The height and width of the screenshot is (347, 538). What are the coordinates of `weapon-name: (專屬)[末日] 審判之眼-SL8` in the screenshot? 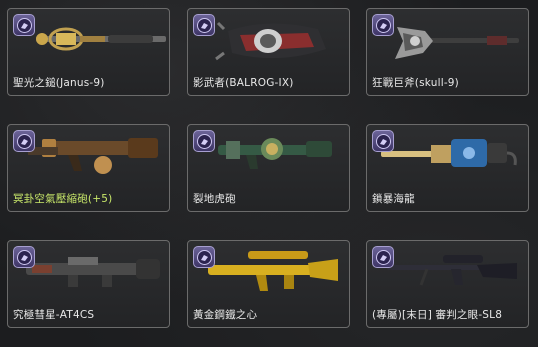 It's located at (437, 315).